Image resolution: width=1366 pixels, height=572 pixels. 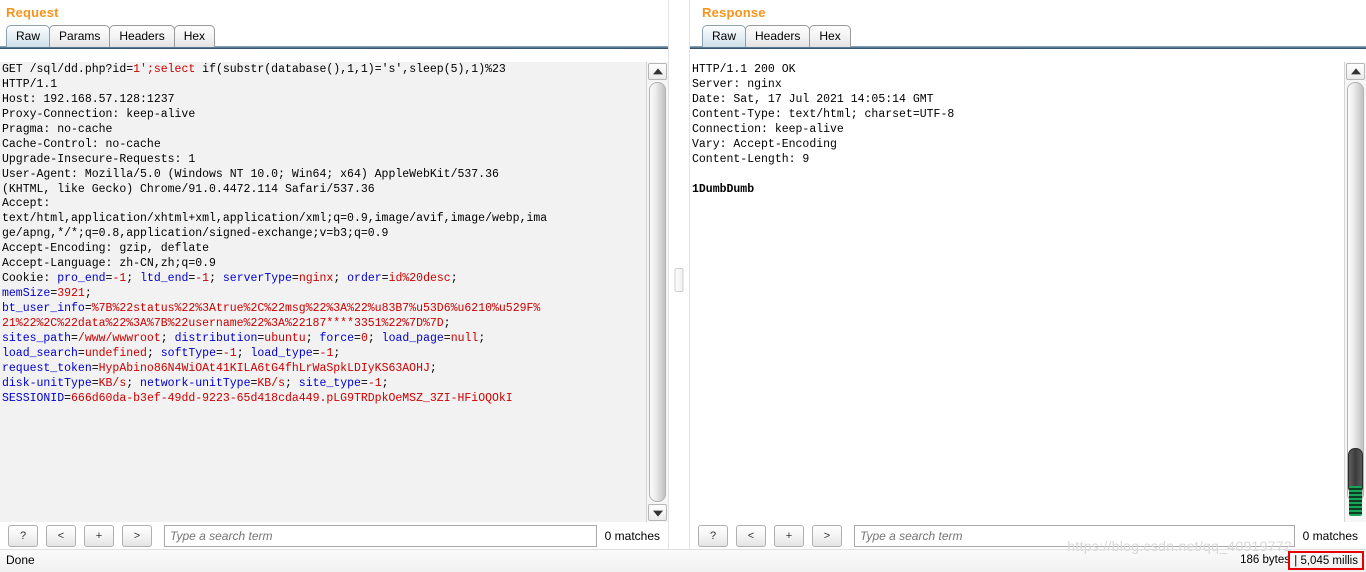 I want to click on response-scroll-up-arrow, so click(x=1355, y=71).